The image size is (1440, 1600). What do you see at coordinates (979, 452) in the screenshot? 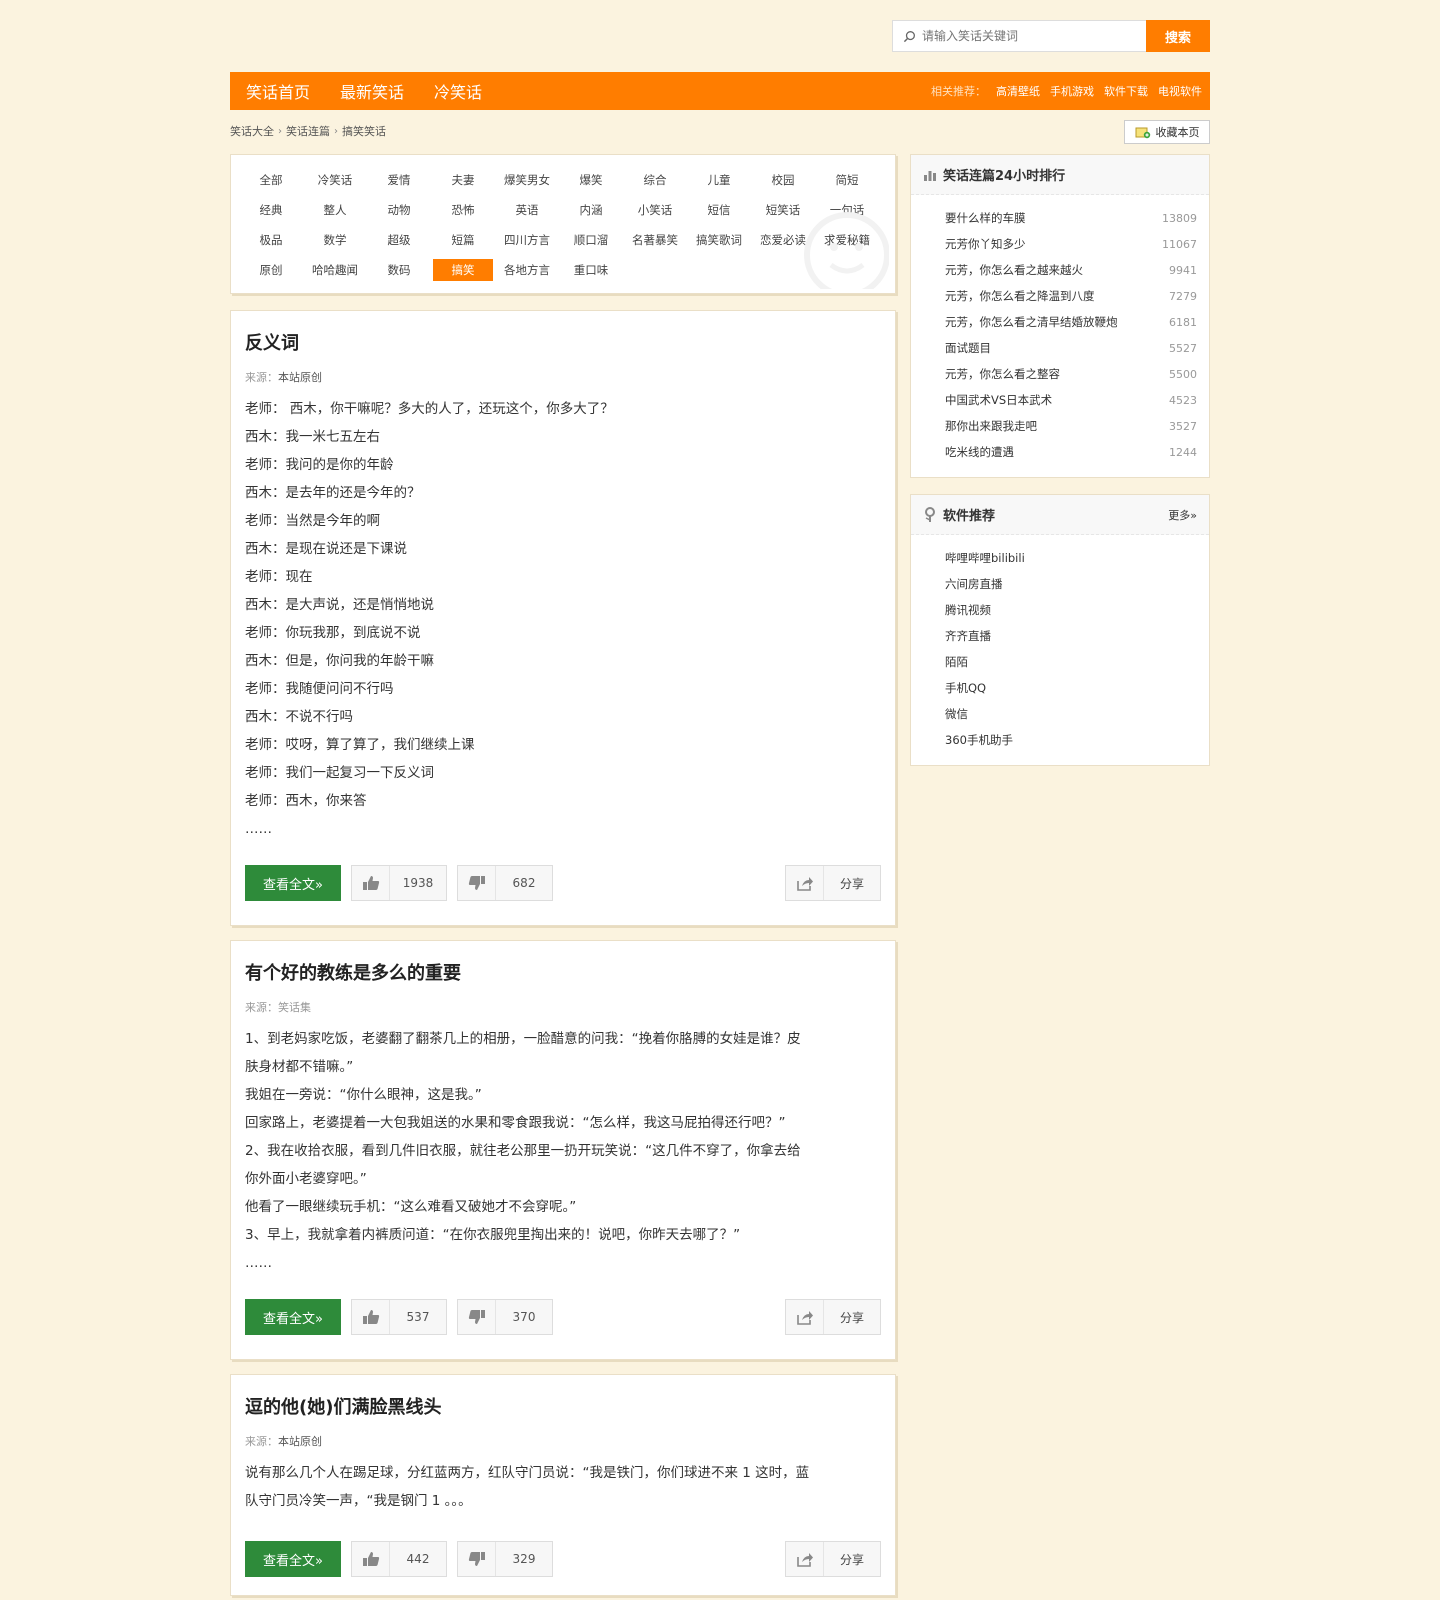
I see `ranking-item-title: 吃米线的遭遇` at bounding box center [979, 452].